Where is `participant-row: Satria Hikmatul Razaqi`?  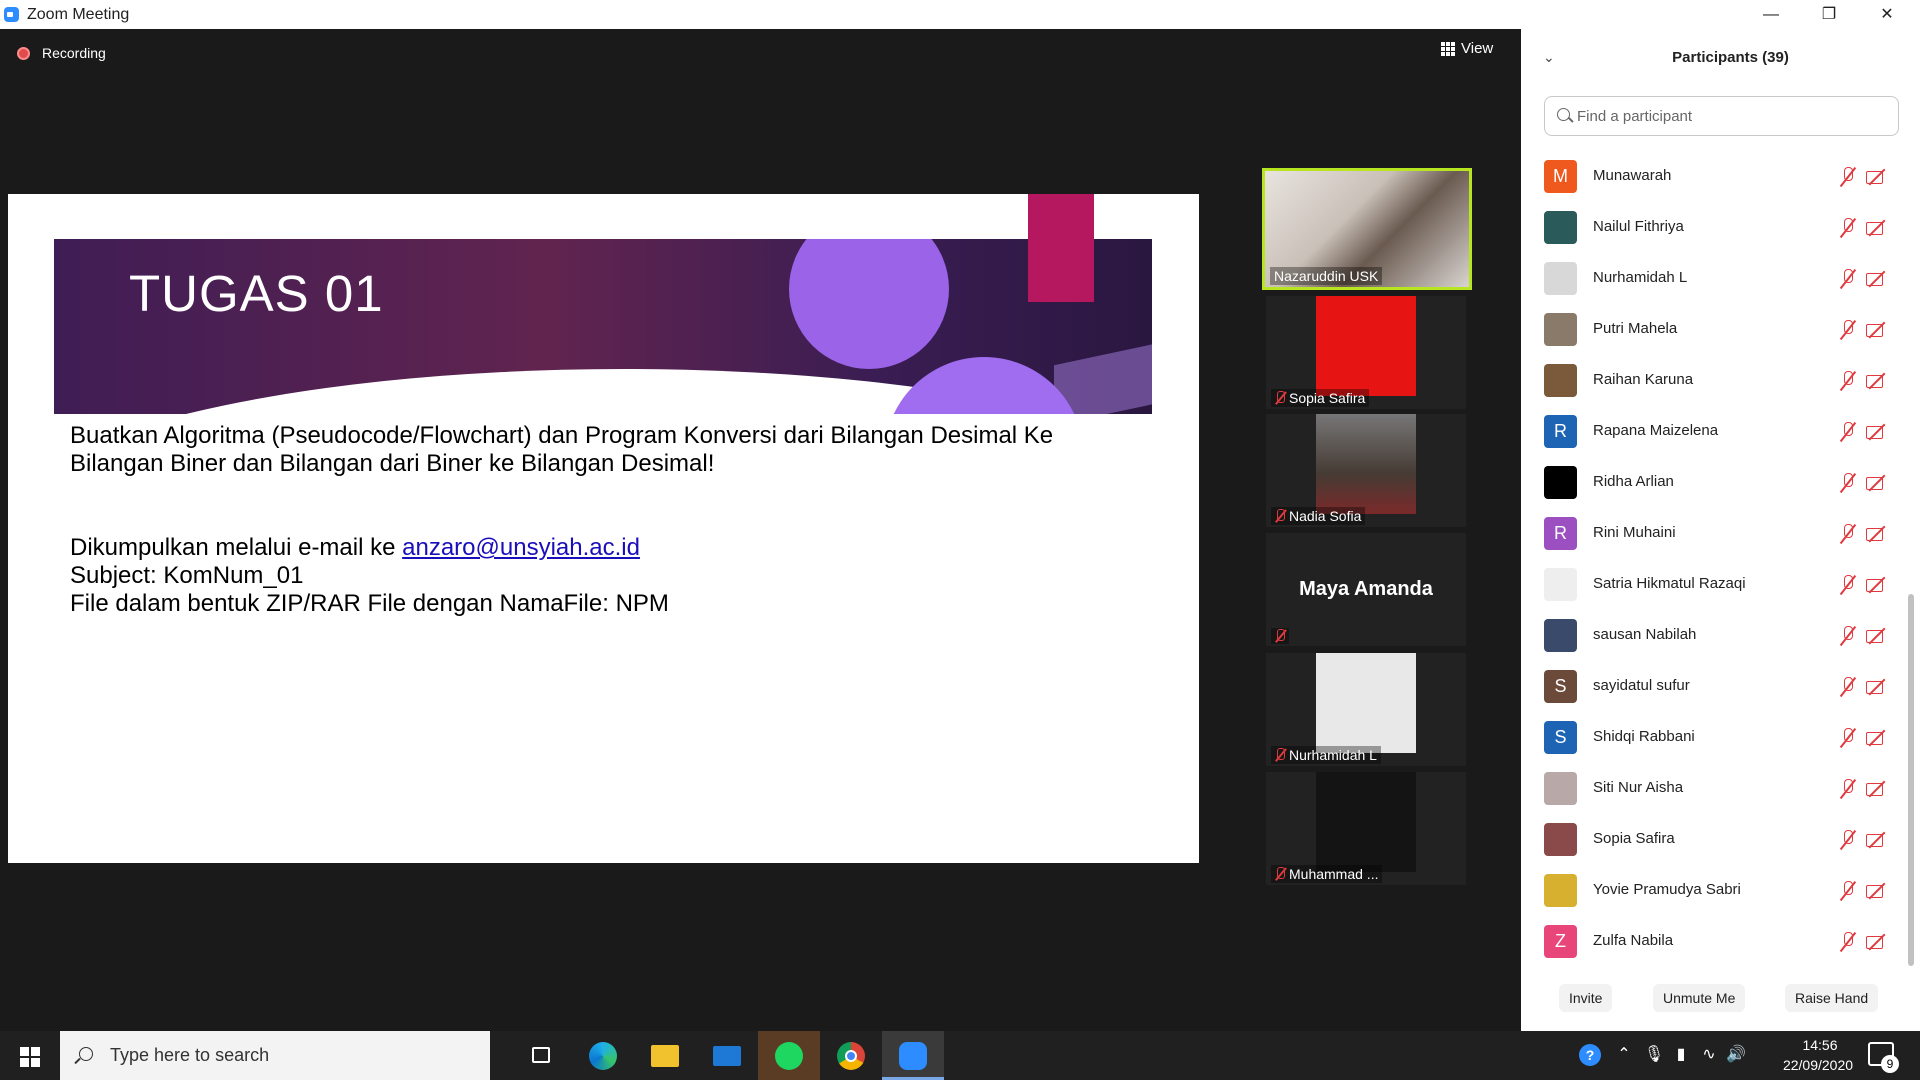 participant-row: Satria Hikmatul Razaqi is located at coordinates (1711, 584).